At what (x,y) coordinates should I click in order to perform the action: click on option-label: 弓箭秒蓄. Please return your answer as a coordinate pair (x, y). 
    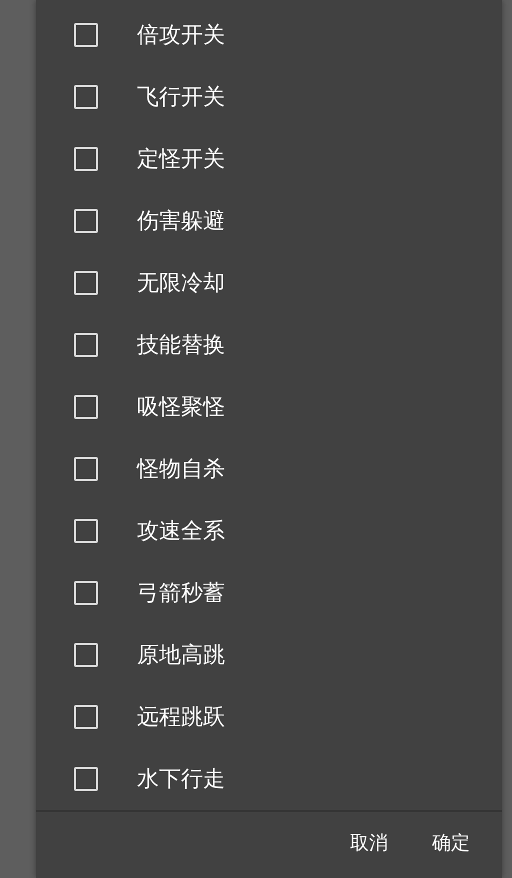
    Looking at the image, I should click on (181, 593).